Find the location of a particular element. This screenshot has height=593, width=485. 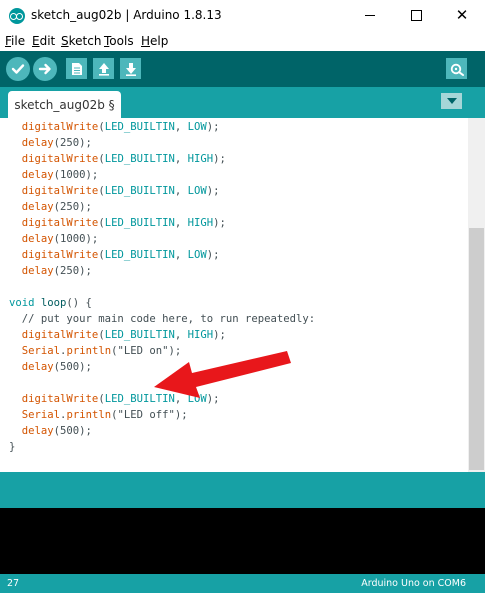

editor-scrollbar is located at coordinates (476, 295).